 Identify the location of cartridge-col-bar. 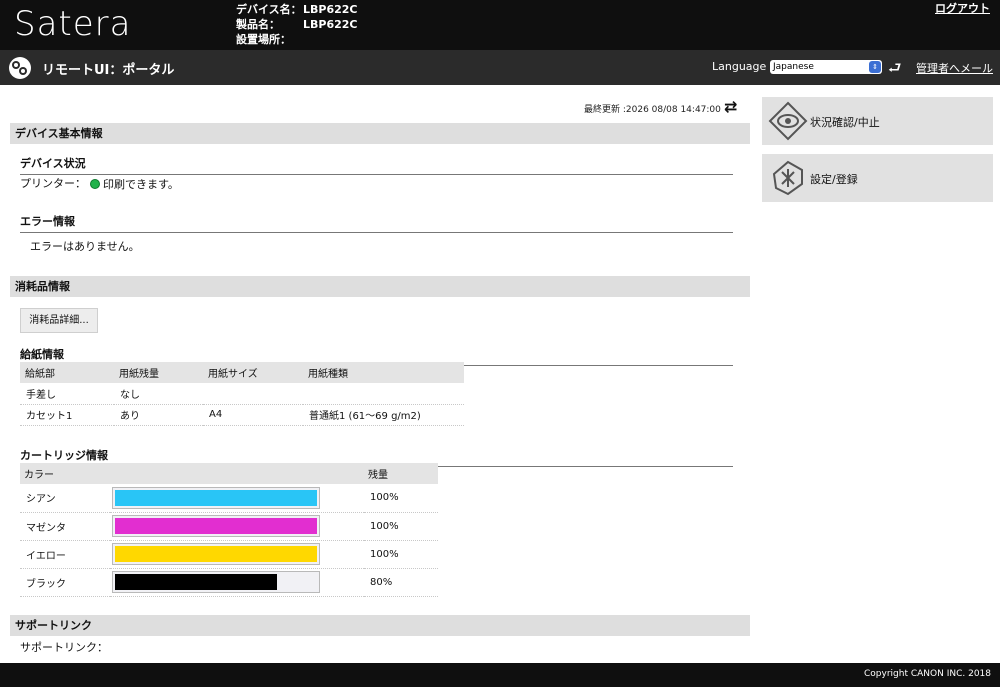
(237, 473).